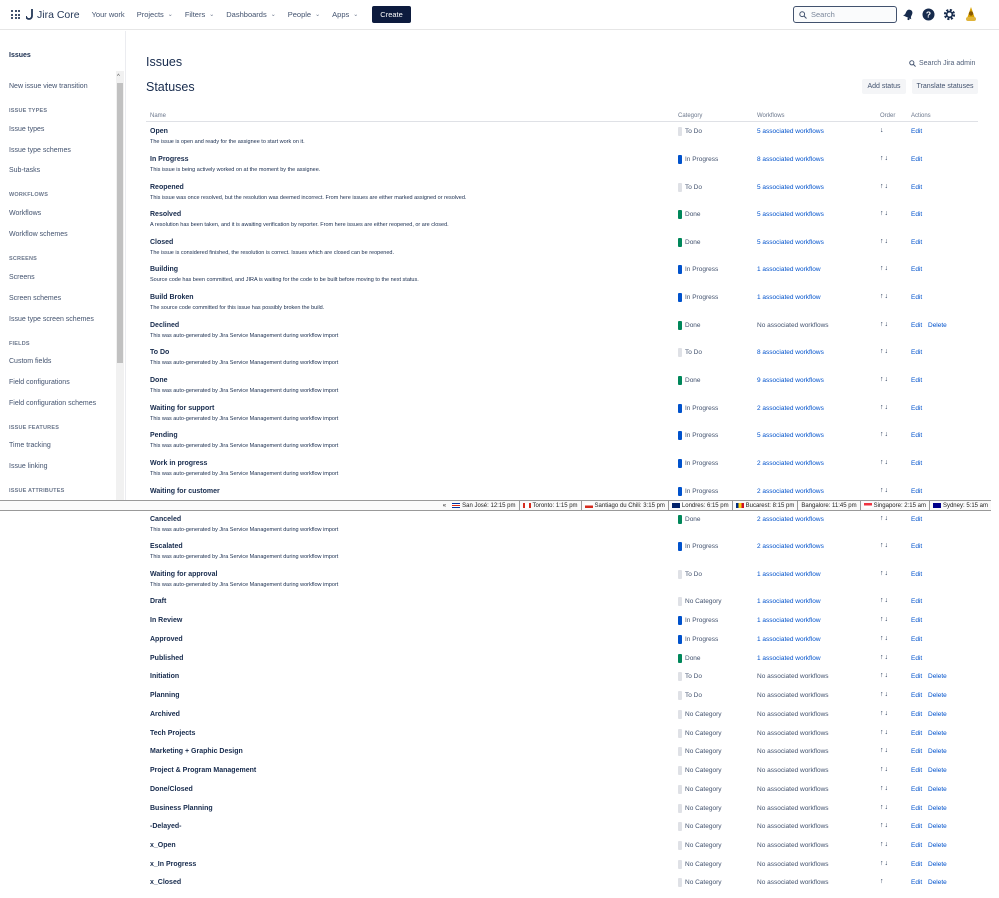 Image resolution: width=999 pixels, height=898 pixels. What do you see at coordinates (908, 14) in the screenshot?
I see `notifications-icon` at bounding box center [908, 14].